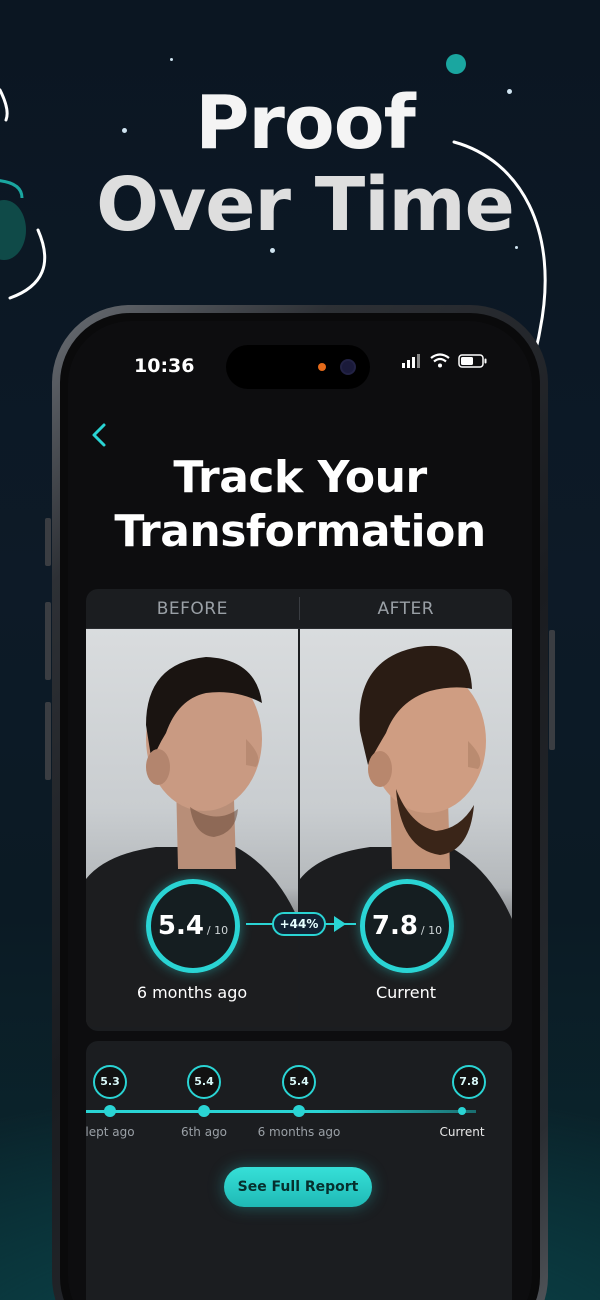 This screenshot has width=600, height=1300. I want to click on after-score: 7.8, so click(394, 926).